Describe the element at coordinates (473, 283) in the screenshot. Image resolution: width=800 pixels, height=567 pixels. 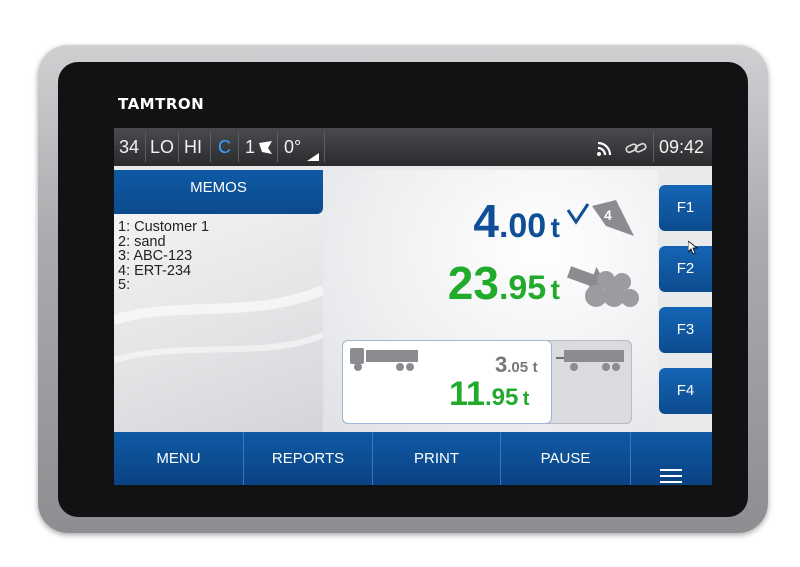
I see `total-weight-int: 23` at that location.